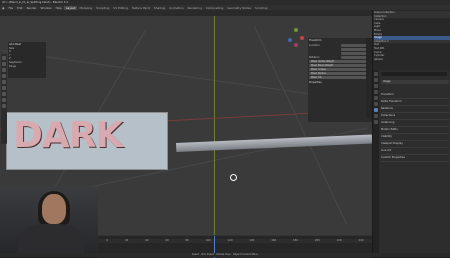 The image size is (450, 258). I want to click on tab-scripting: Scripting, so click(261, 8).